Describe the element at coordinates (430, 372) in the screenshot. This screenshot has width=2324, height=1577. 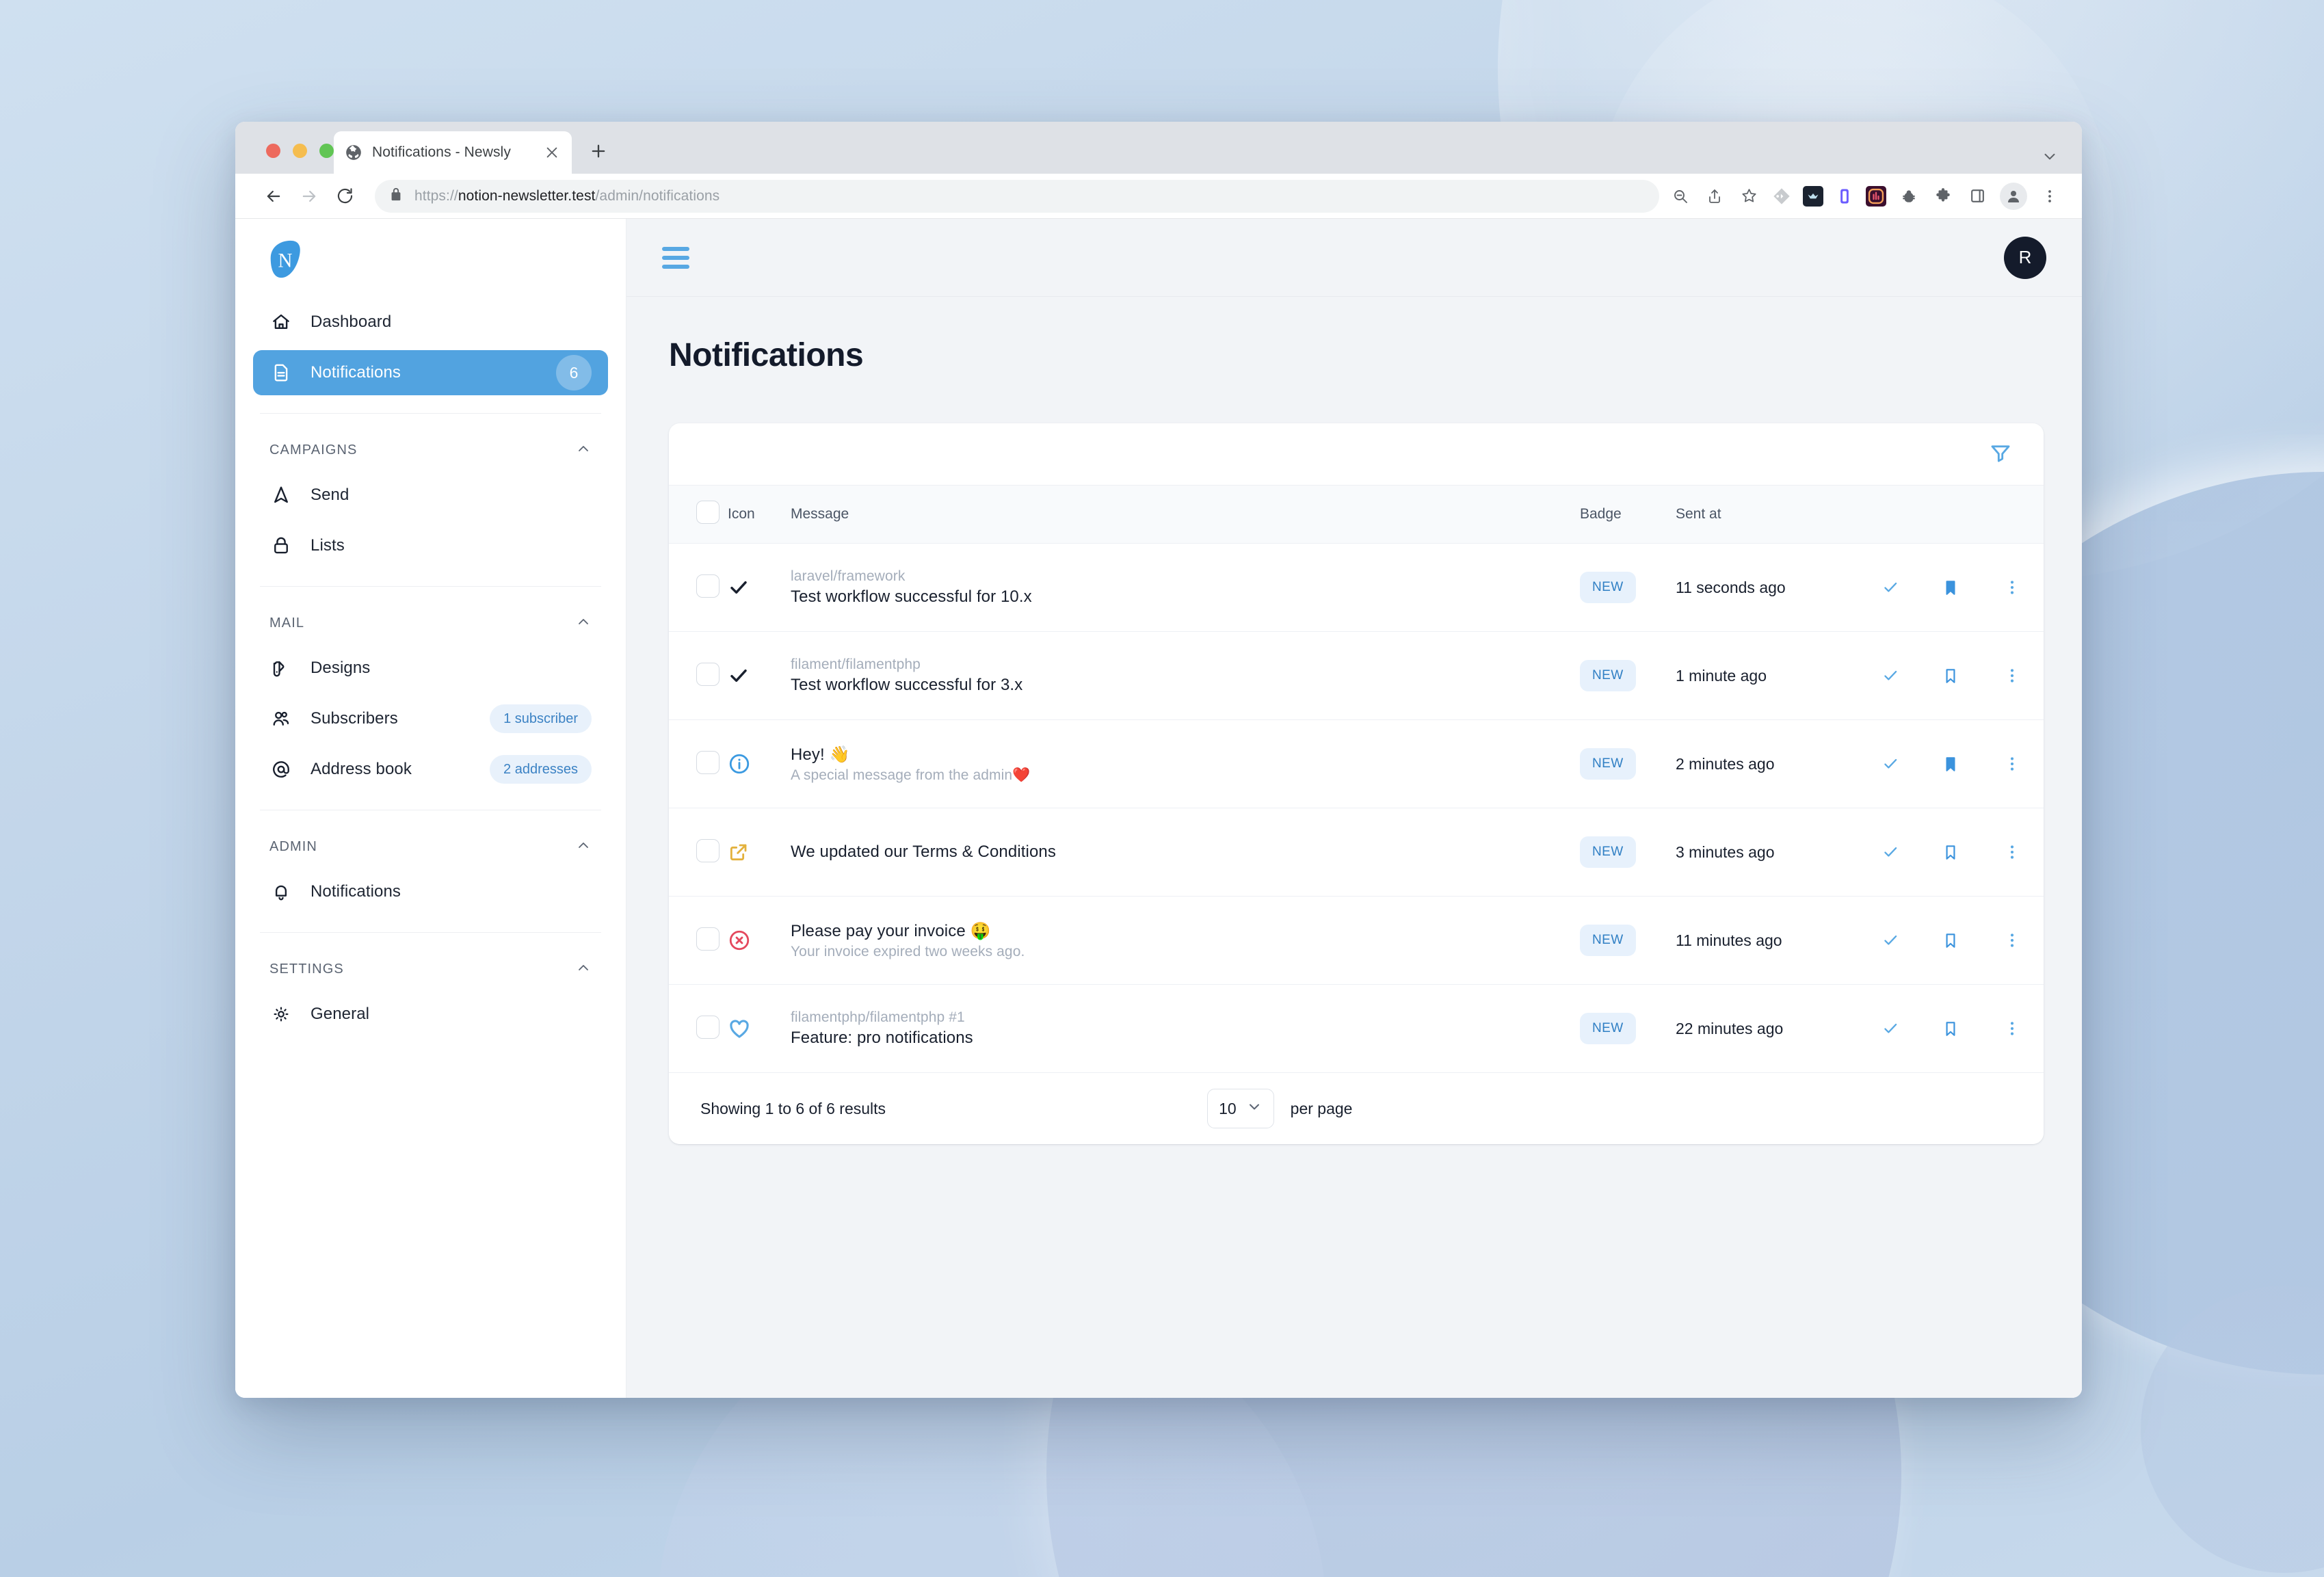
I see `sidebar-item-notifications: Notifications 6` at that location.